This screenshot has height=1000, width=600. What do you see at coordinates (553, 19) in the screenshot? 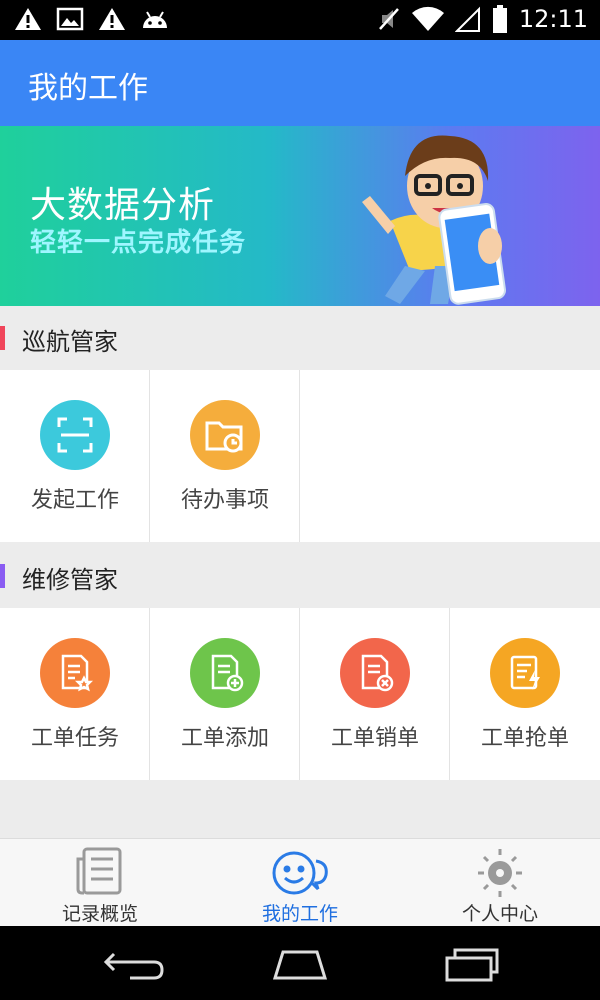
I see `clock: 12:11` at bounding box center [553, 19].